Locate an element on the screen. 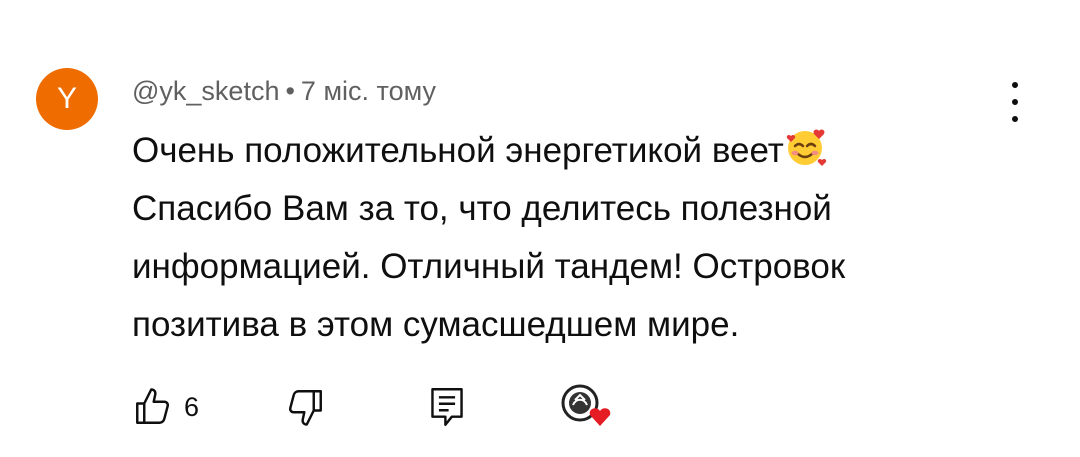 The height and width of the screenshot is (457, 1080). comment-time: 7 міс. тому is located at coordinates (368, 91).